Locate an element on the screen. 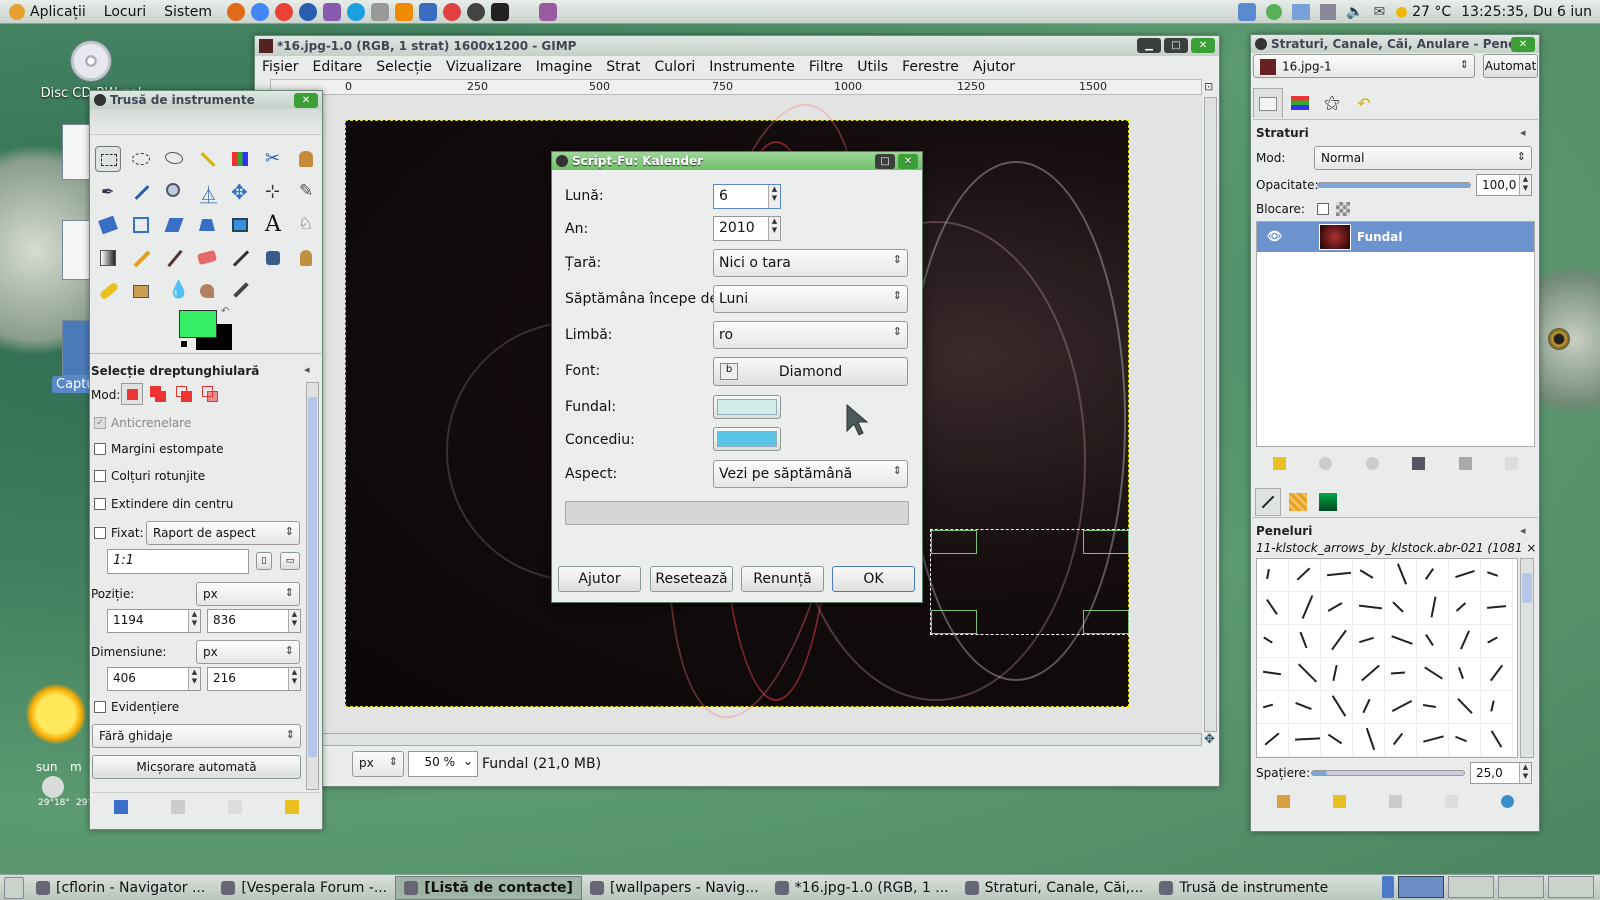 This screenshot has width=1600, height=900. rect-select-tool is located at coordinates (108, 159).